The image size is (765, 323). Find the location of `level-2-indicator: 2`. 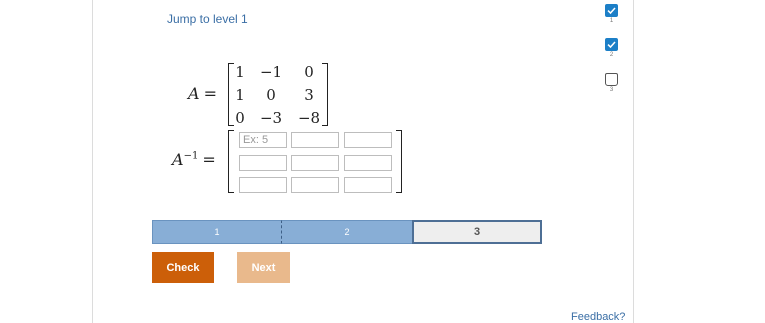

level-2-indicator: 2 is located at coordinates (613, 48).